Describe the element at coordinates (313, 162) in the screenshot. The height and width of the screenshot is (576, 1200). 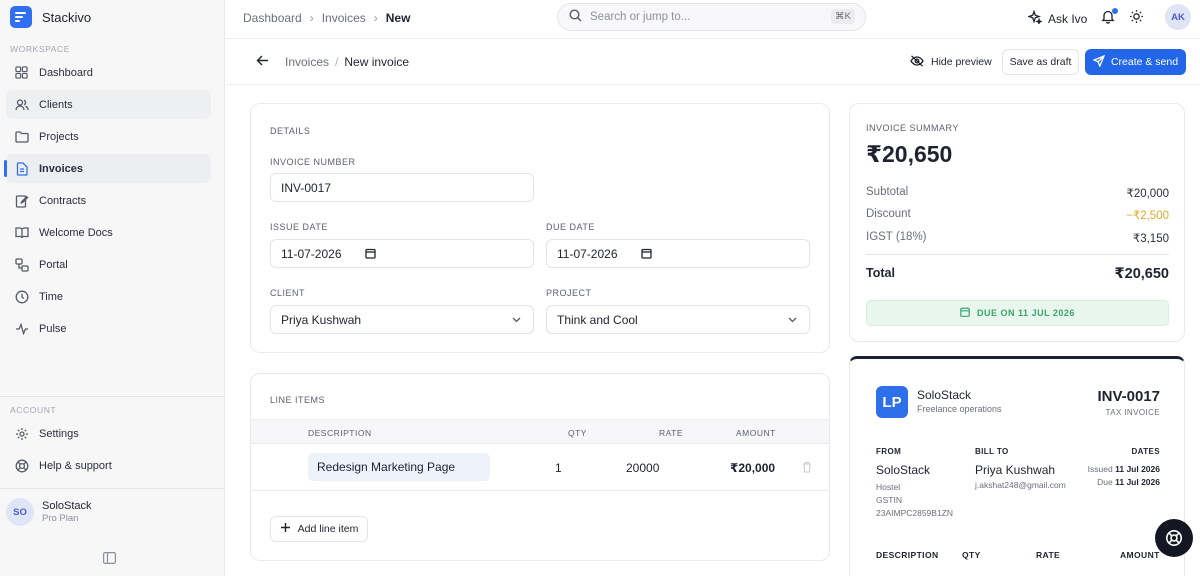
I see `invoice-number-label: INVOICE NUMBER` at that location.